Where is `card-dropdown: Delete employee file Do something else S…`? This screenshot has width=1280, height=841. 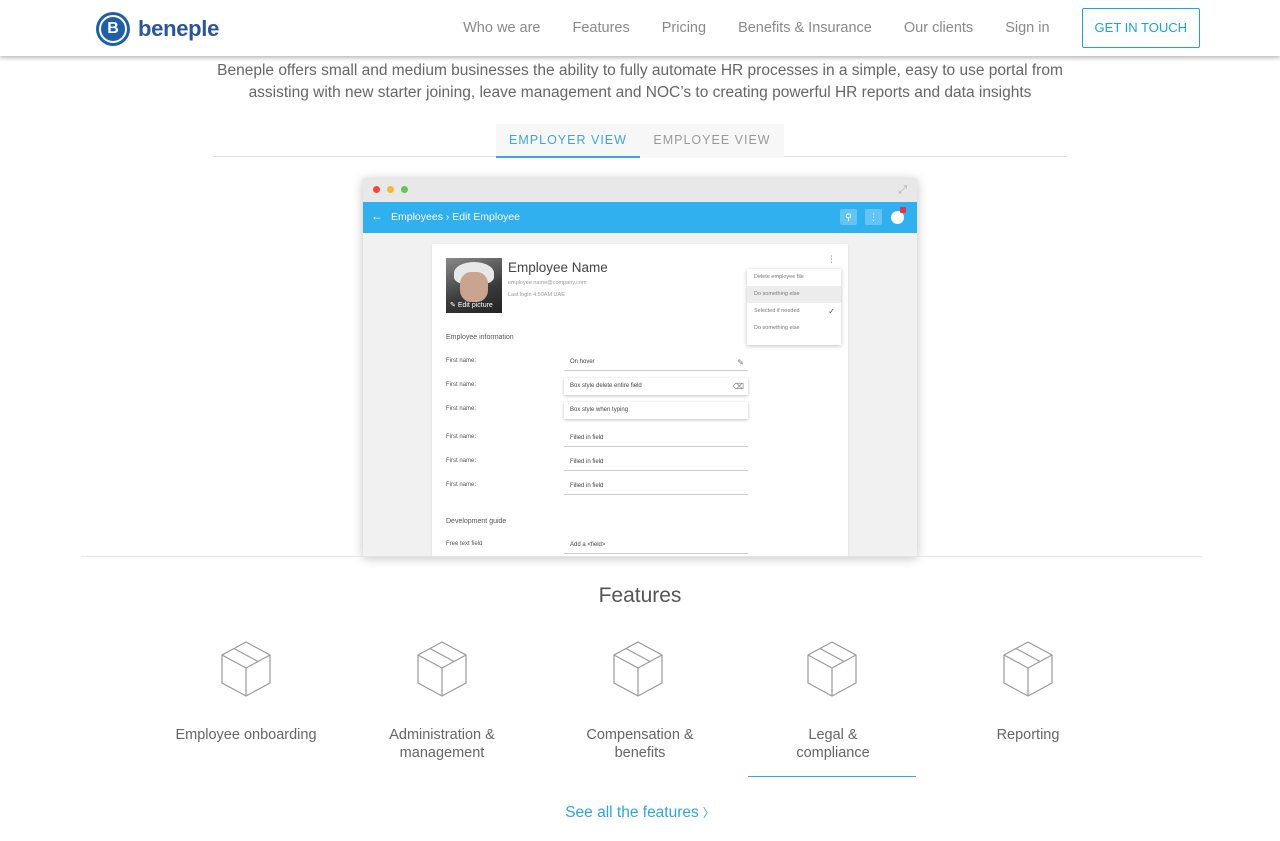 card-dropdown: Delete employee file Do something else S… is located at coordinates (794, 307).